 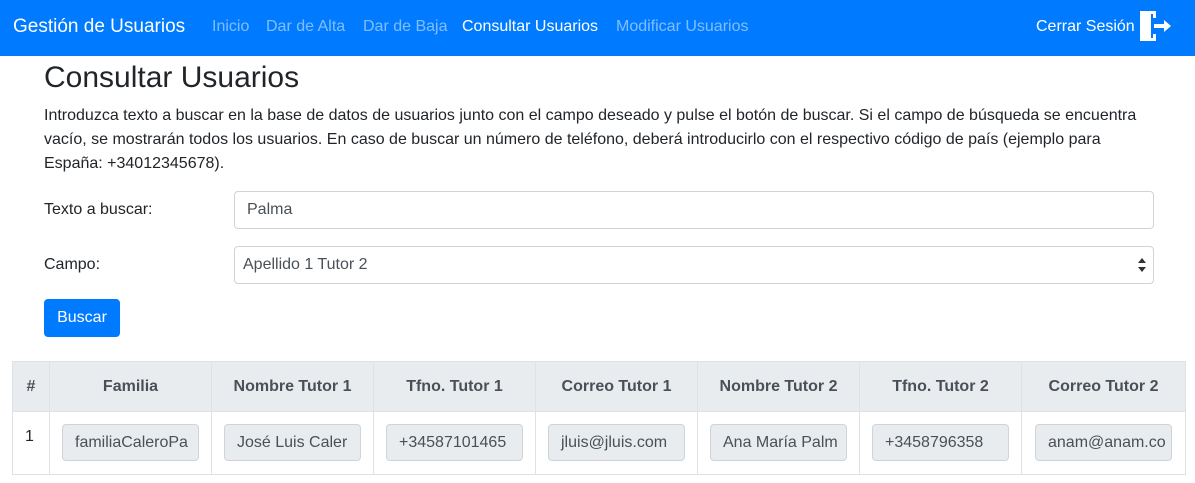 What do you see at coordinates (1085, 27) in the screenshot?
I see `logout-link: Cerrar Sesión` at bounding box center [1085, 27].